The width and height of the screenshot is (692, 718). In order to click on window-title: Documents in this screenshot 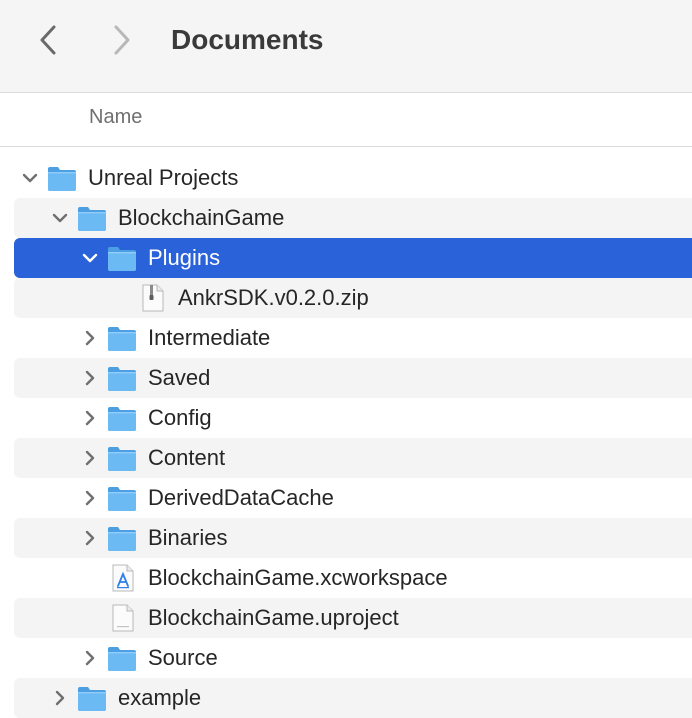, I will do `click(247, 39)`.